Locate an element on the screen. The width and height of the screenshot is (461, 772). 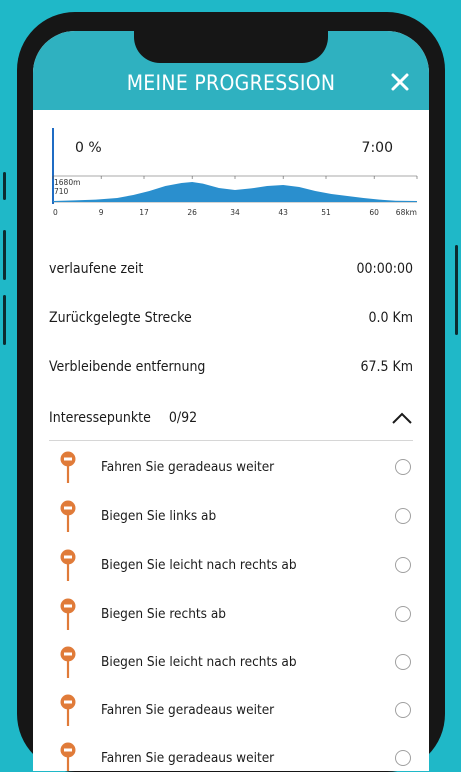
elevation-top-label: 1680m is located at coordinates (67, 182).